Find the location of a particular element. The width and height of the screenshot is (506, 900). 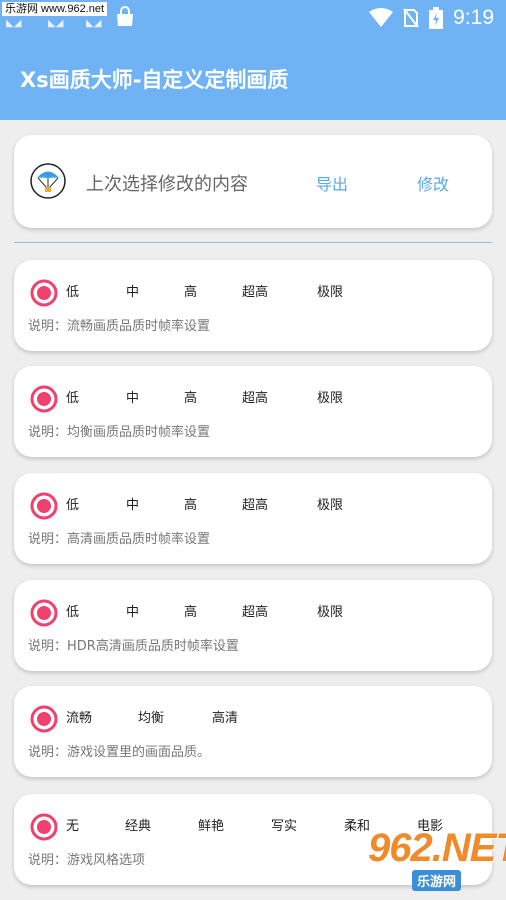

setting-description: 说明：游戏风格选项 is located at coordinates (87, 860).